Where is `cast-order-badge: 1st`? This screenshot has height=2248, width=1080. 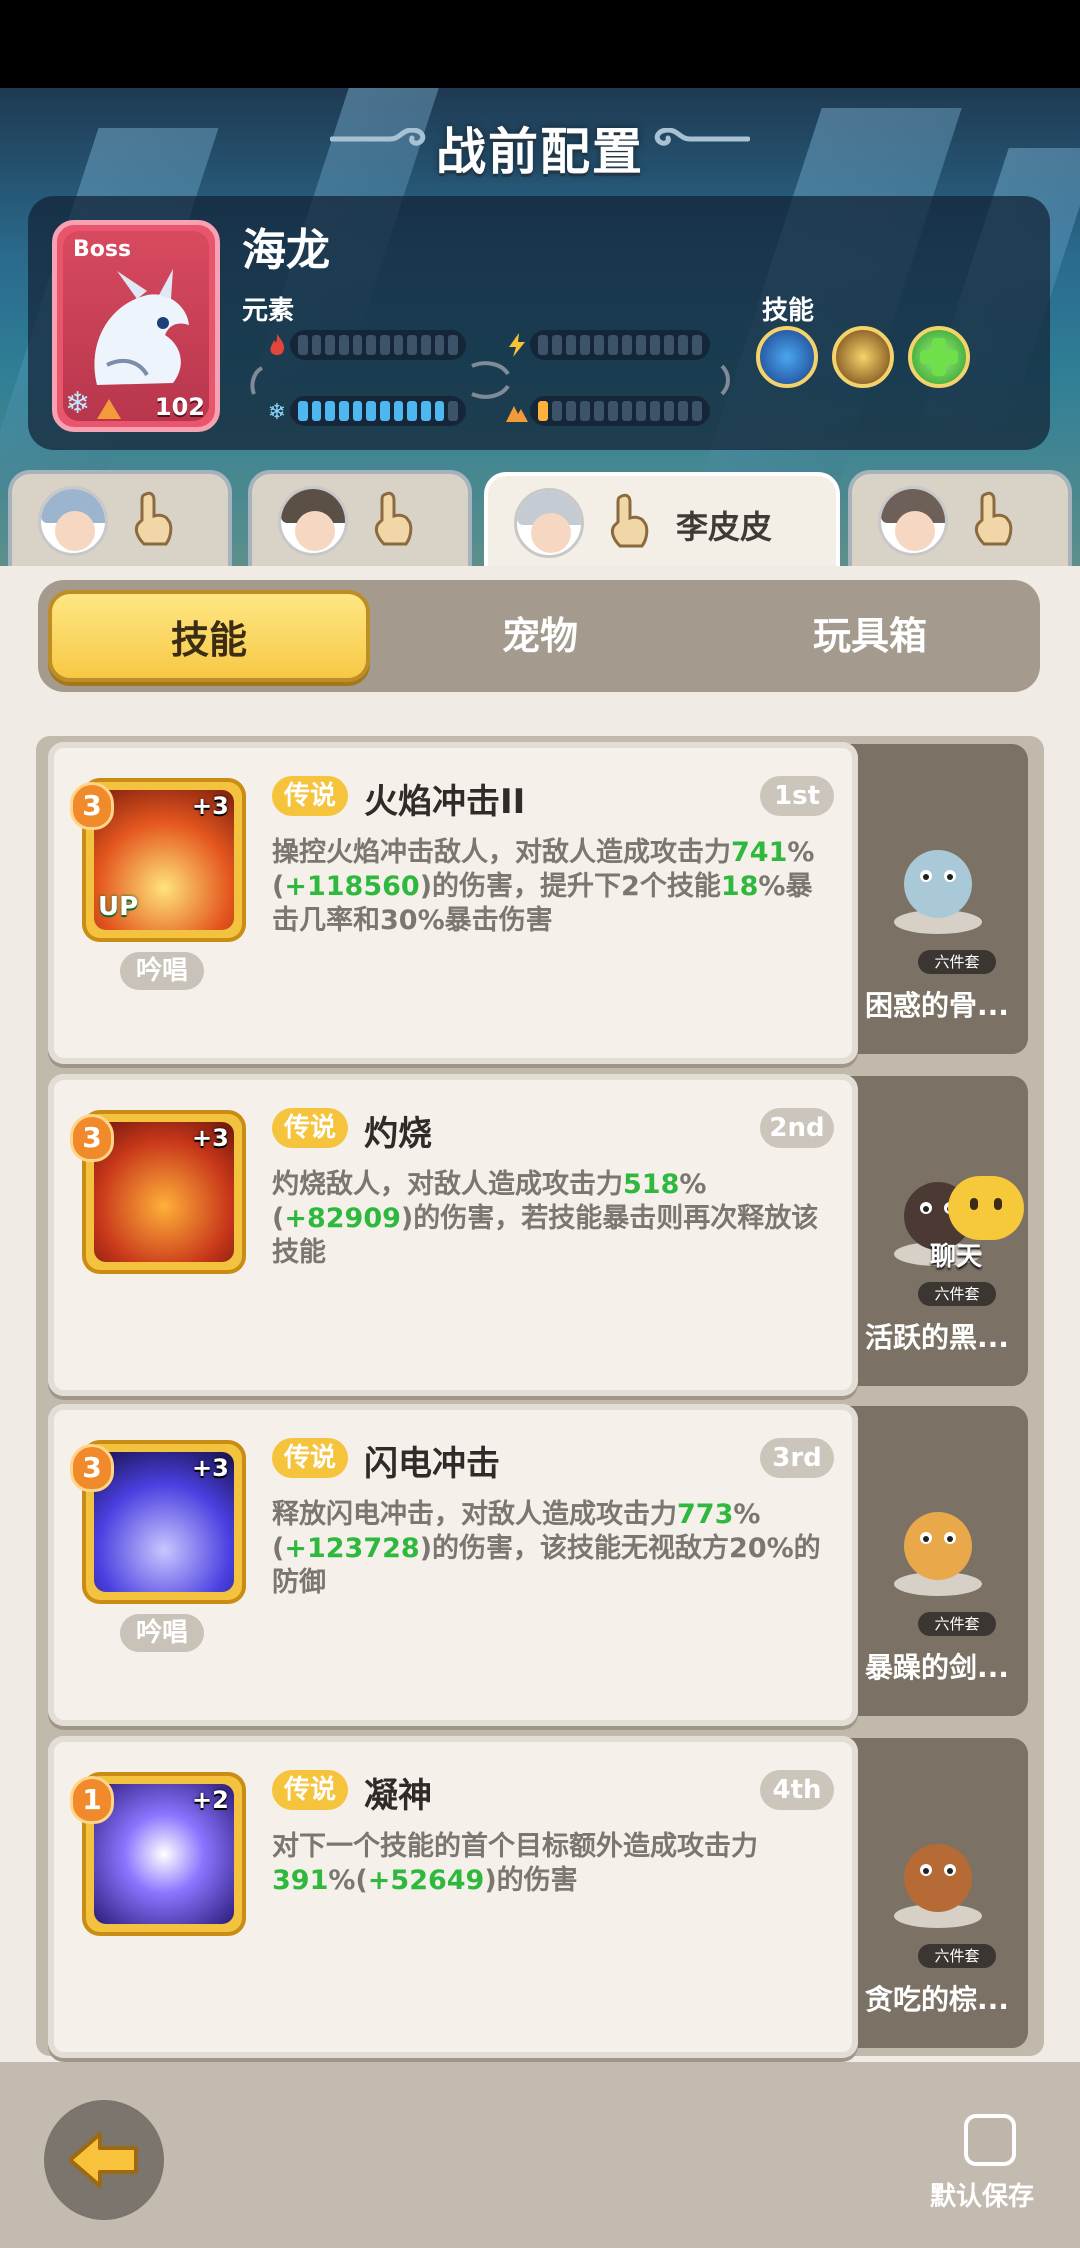
cast-order-badge: 1st is located at coordinates (797, 796).